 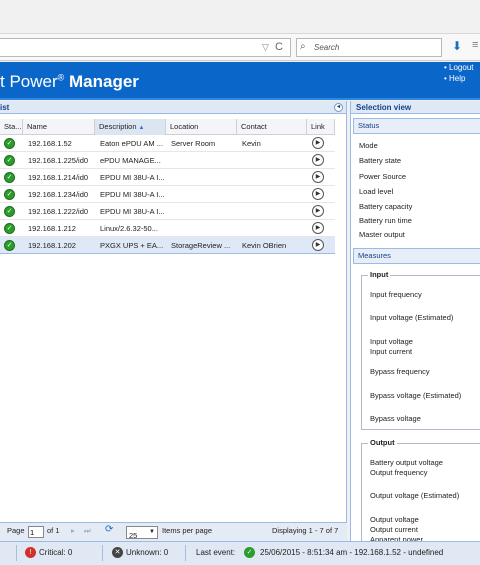 I want to click on cell-contact: Kevin OBrien, so click(x=264, y=245).